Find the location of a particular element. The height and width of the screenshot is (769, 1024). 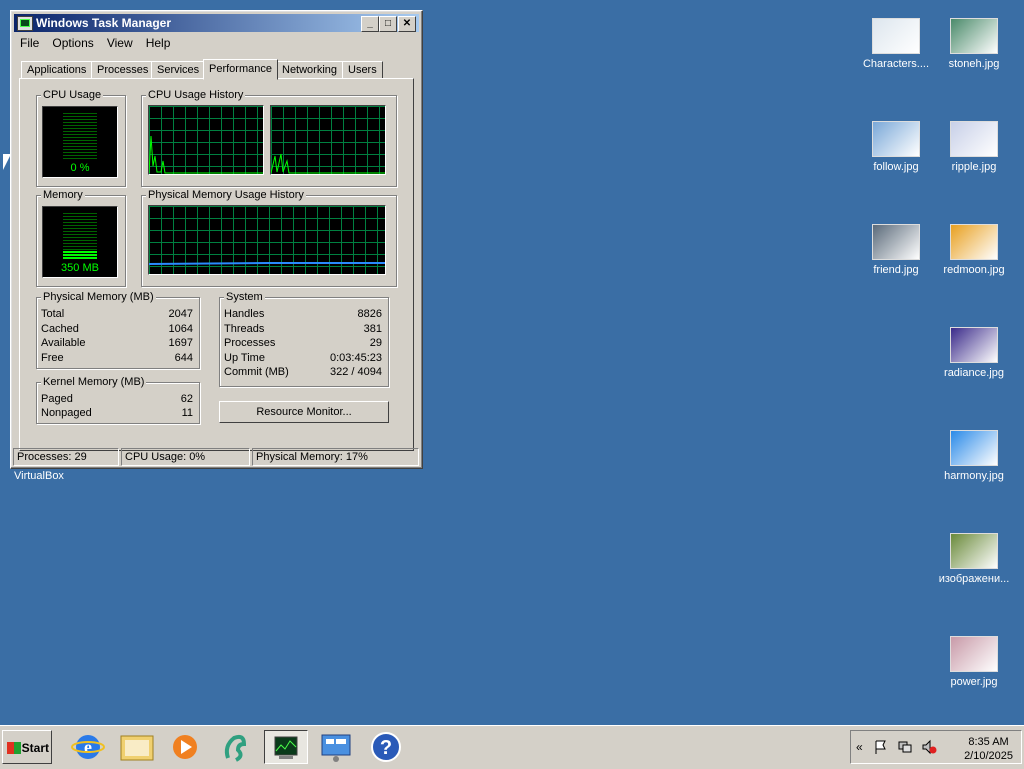

desktop-icon-harmony: harmony.jpg is located at coordinates (974, 456).